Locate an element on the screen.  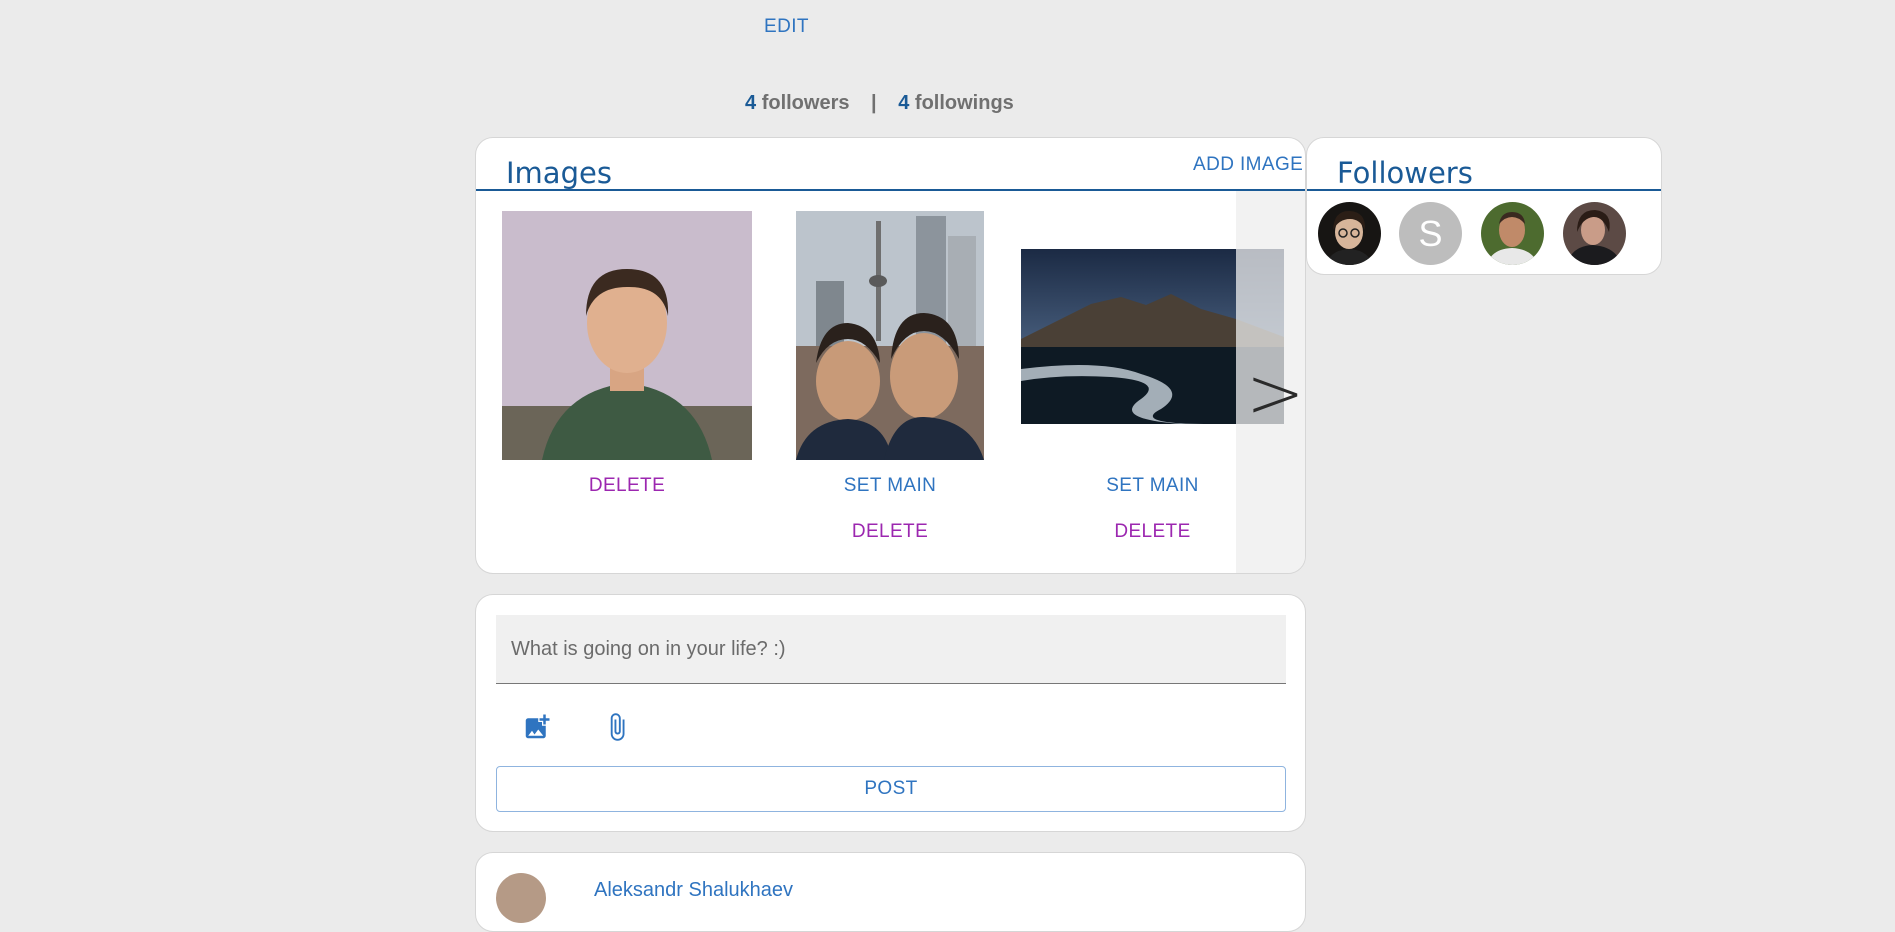
set-main-image-2-button: SET MAIN is located at coordinates (890, 486).